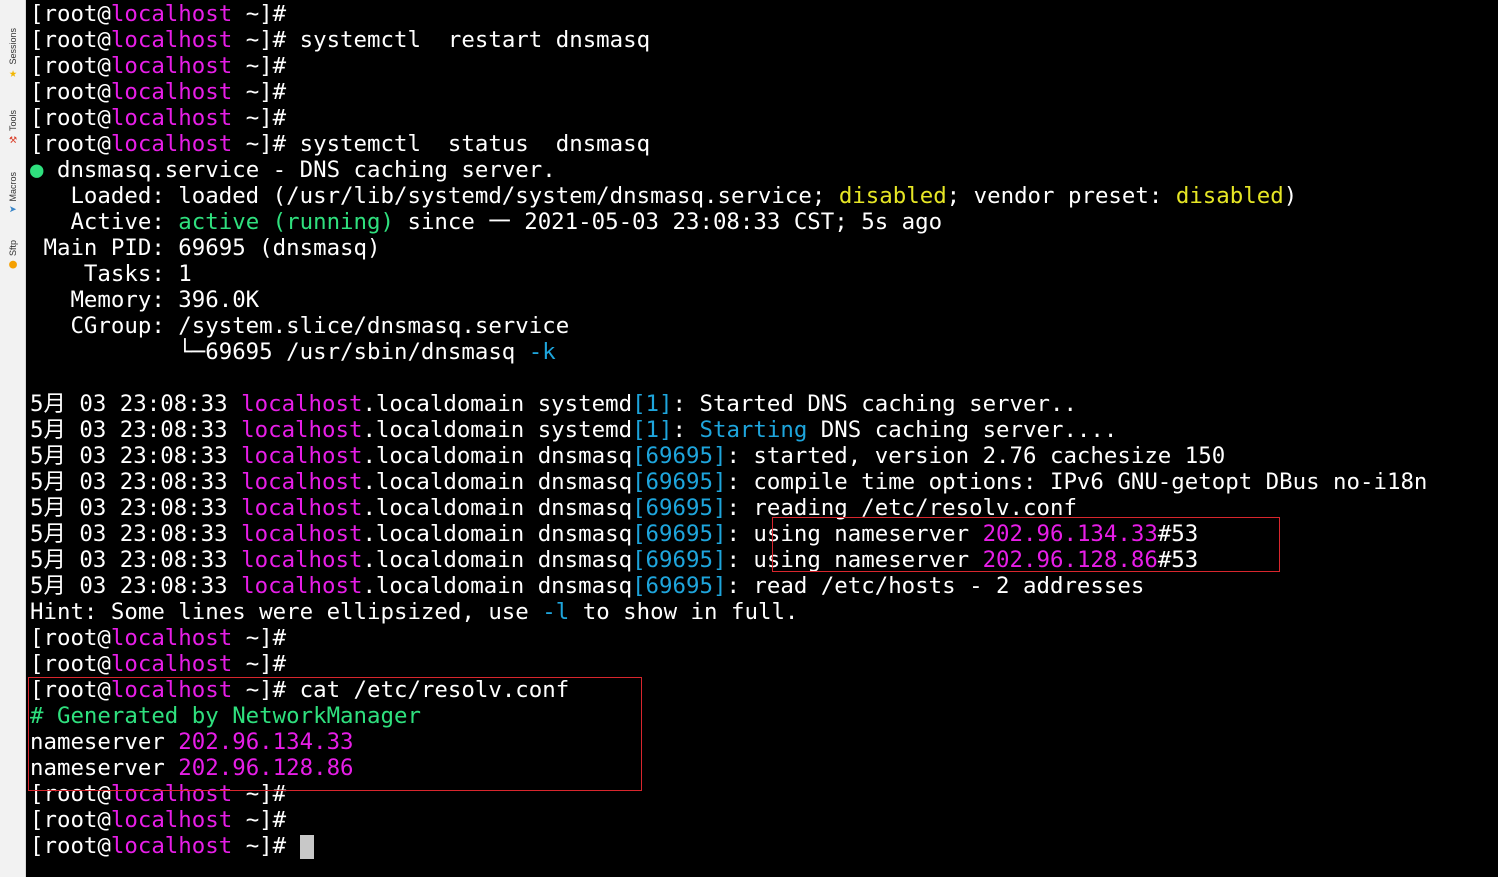  I want to click on sftp-icon: ●, so click(13, 265).